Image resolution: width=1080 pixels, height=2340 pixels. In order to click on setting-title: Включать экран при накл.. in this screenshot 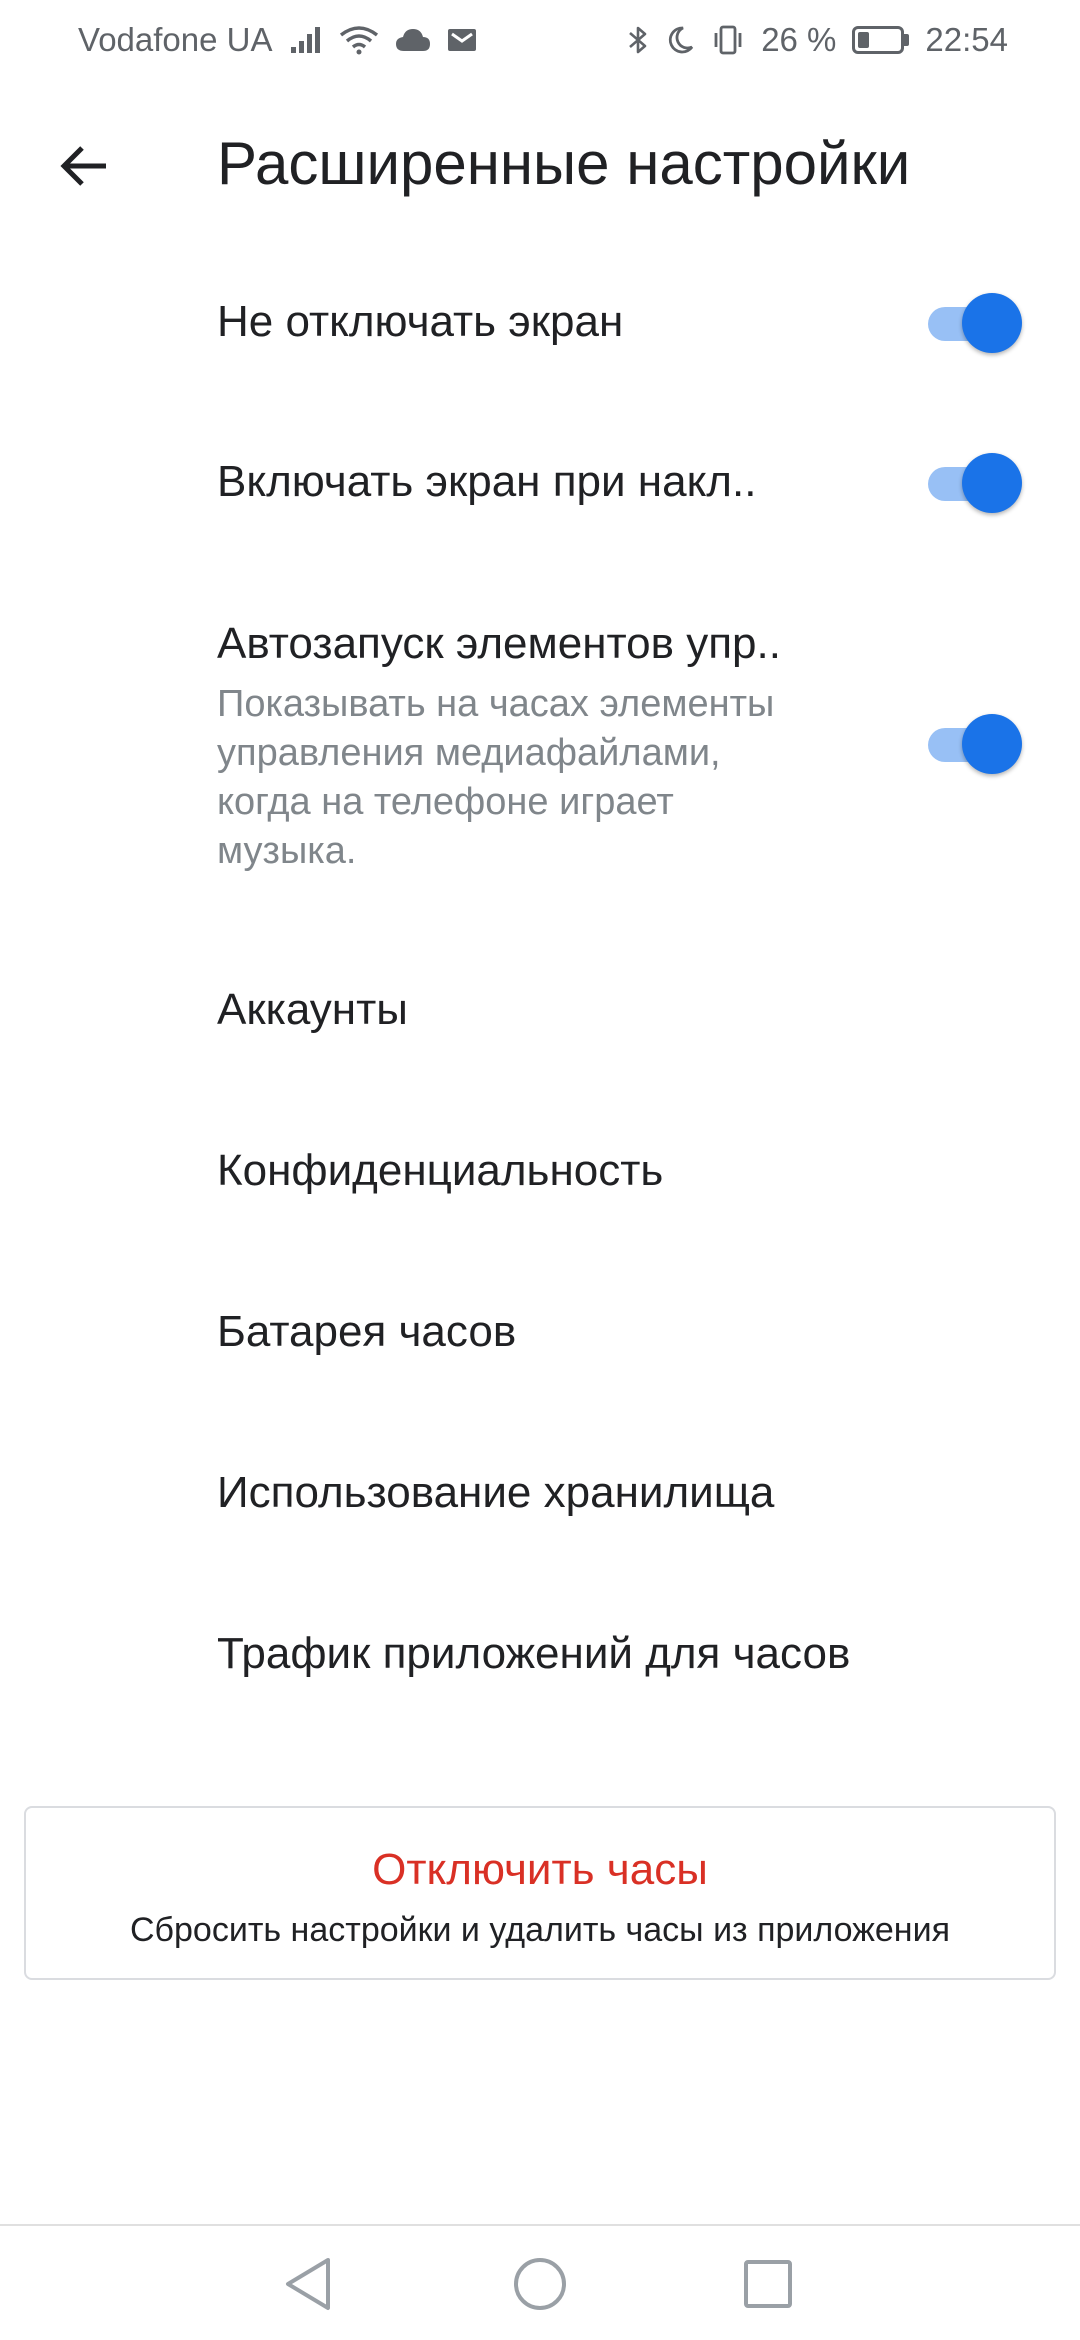, I will do `click(487, 481)`.